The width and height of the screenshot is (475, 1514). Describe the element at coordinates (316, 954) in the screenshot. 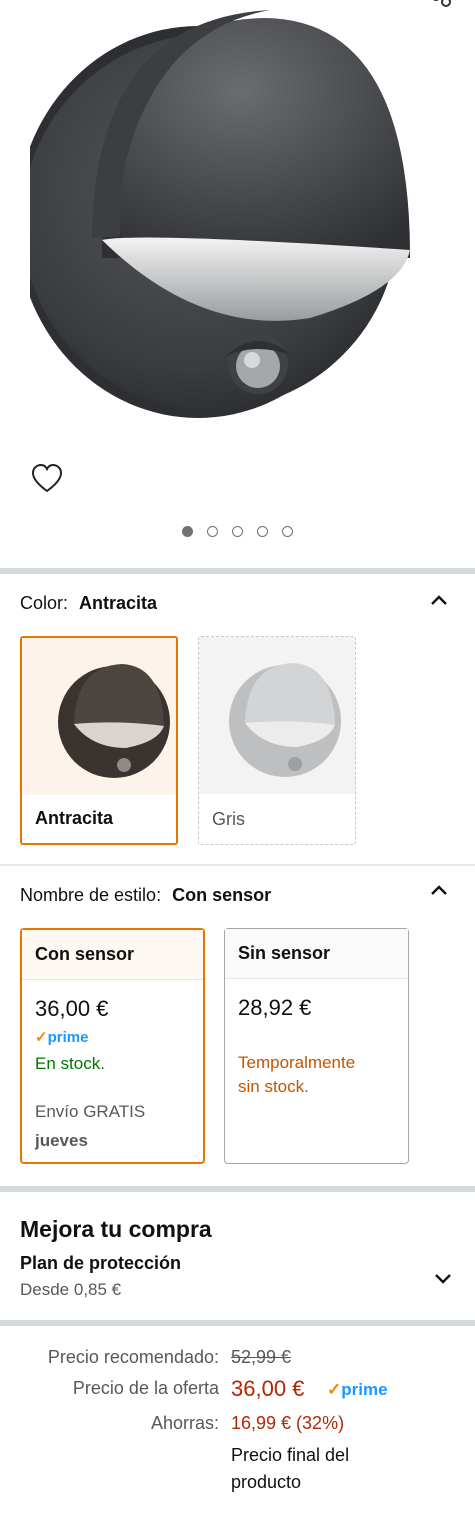

I see `style-option-name: Sin sensor` at that location.